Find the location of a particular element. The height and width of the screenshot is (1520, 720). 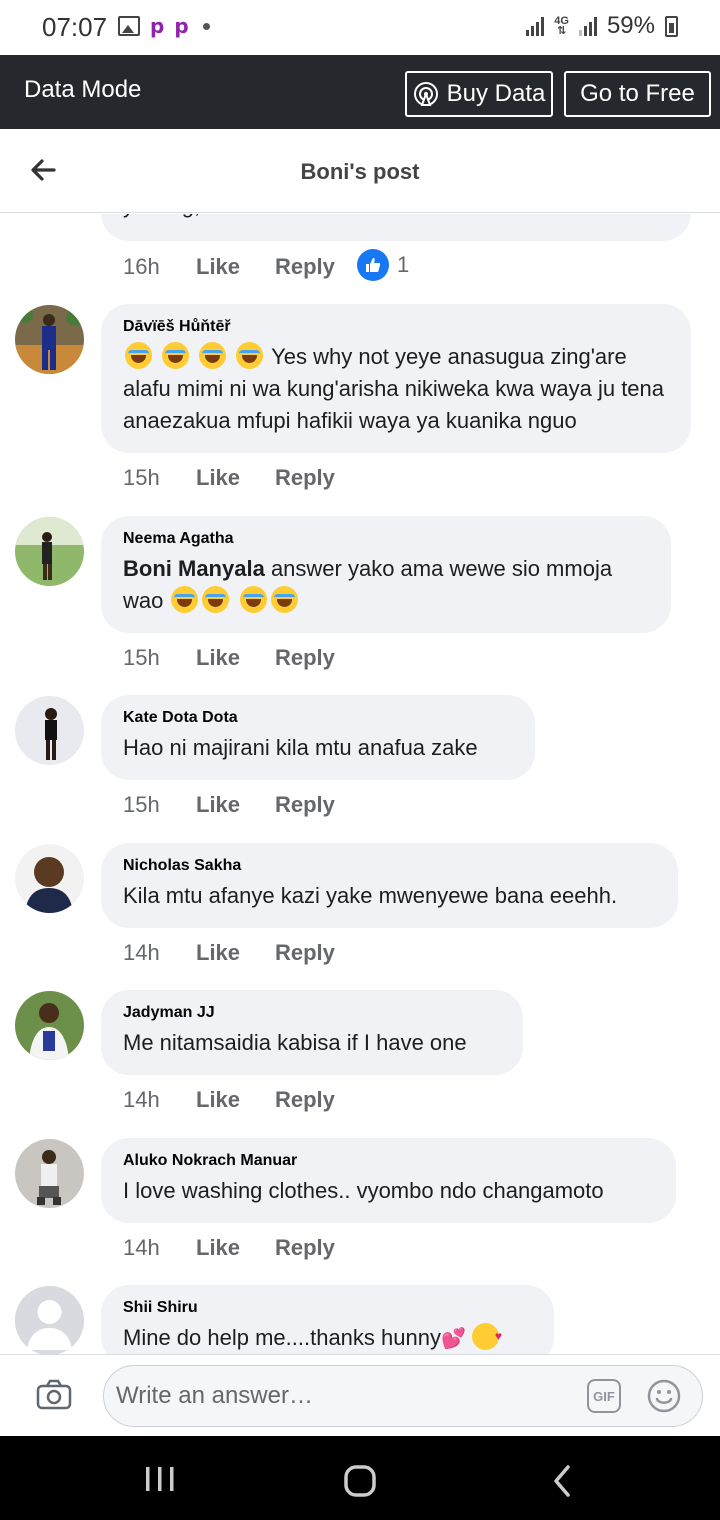

app-notification-icon: p is located at coordinates (157, 26).